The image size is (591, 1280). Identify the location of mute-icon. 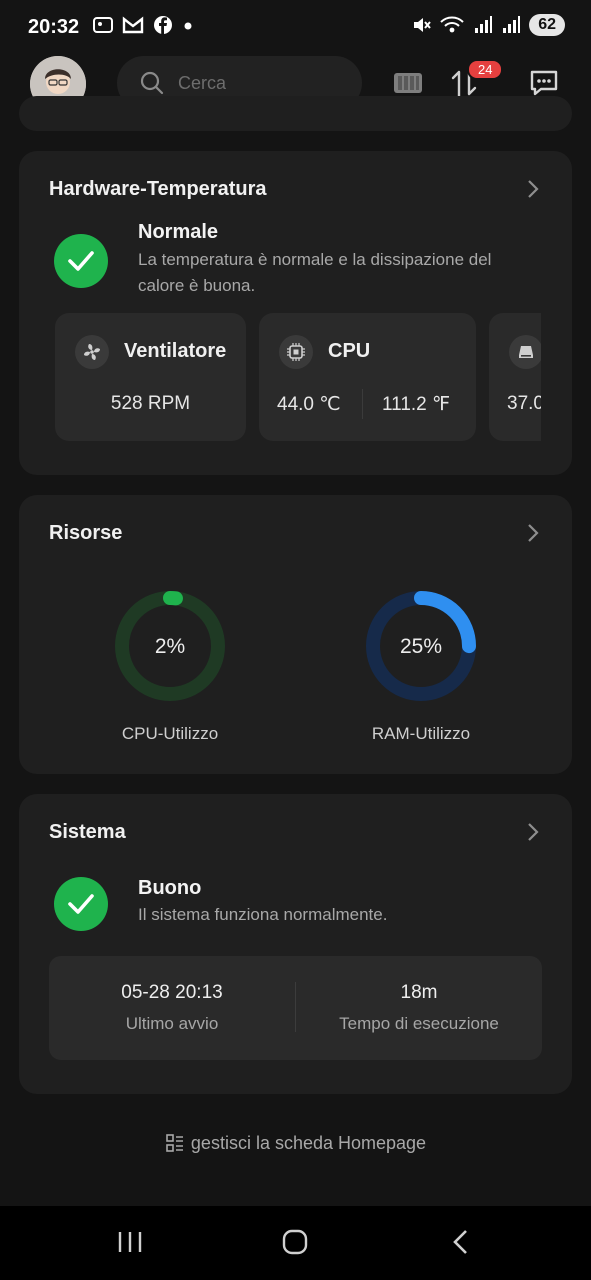
(422, 25).